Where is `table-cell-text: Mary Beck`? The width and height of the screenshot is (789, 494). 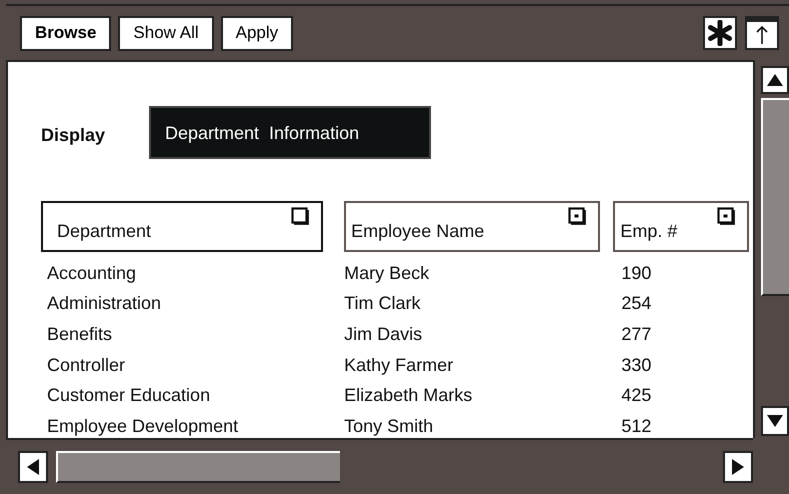
table-cell-text: Mary Beck is located at coordinates (387, 273).